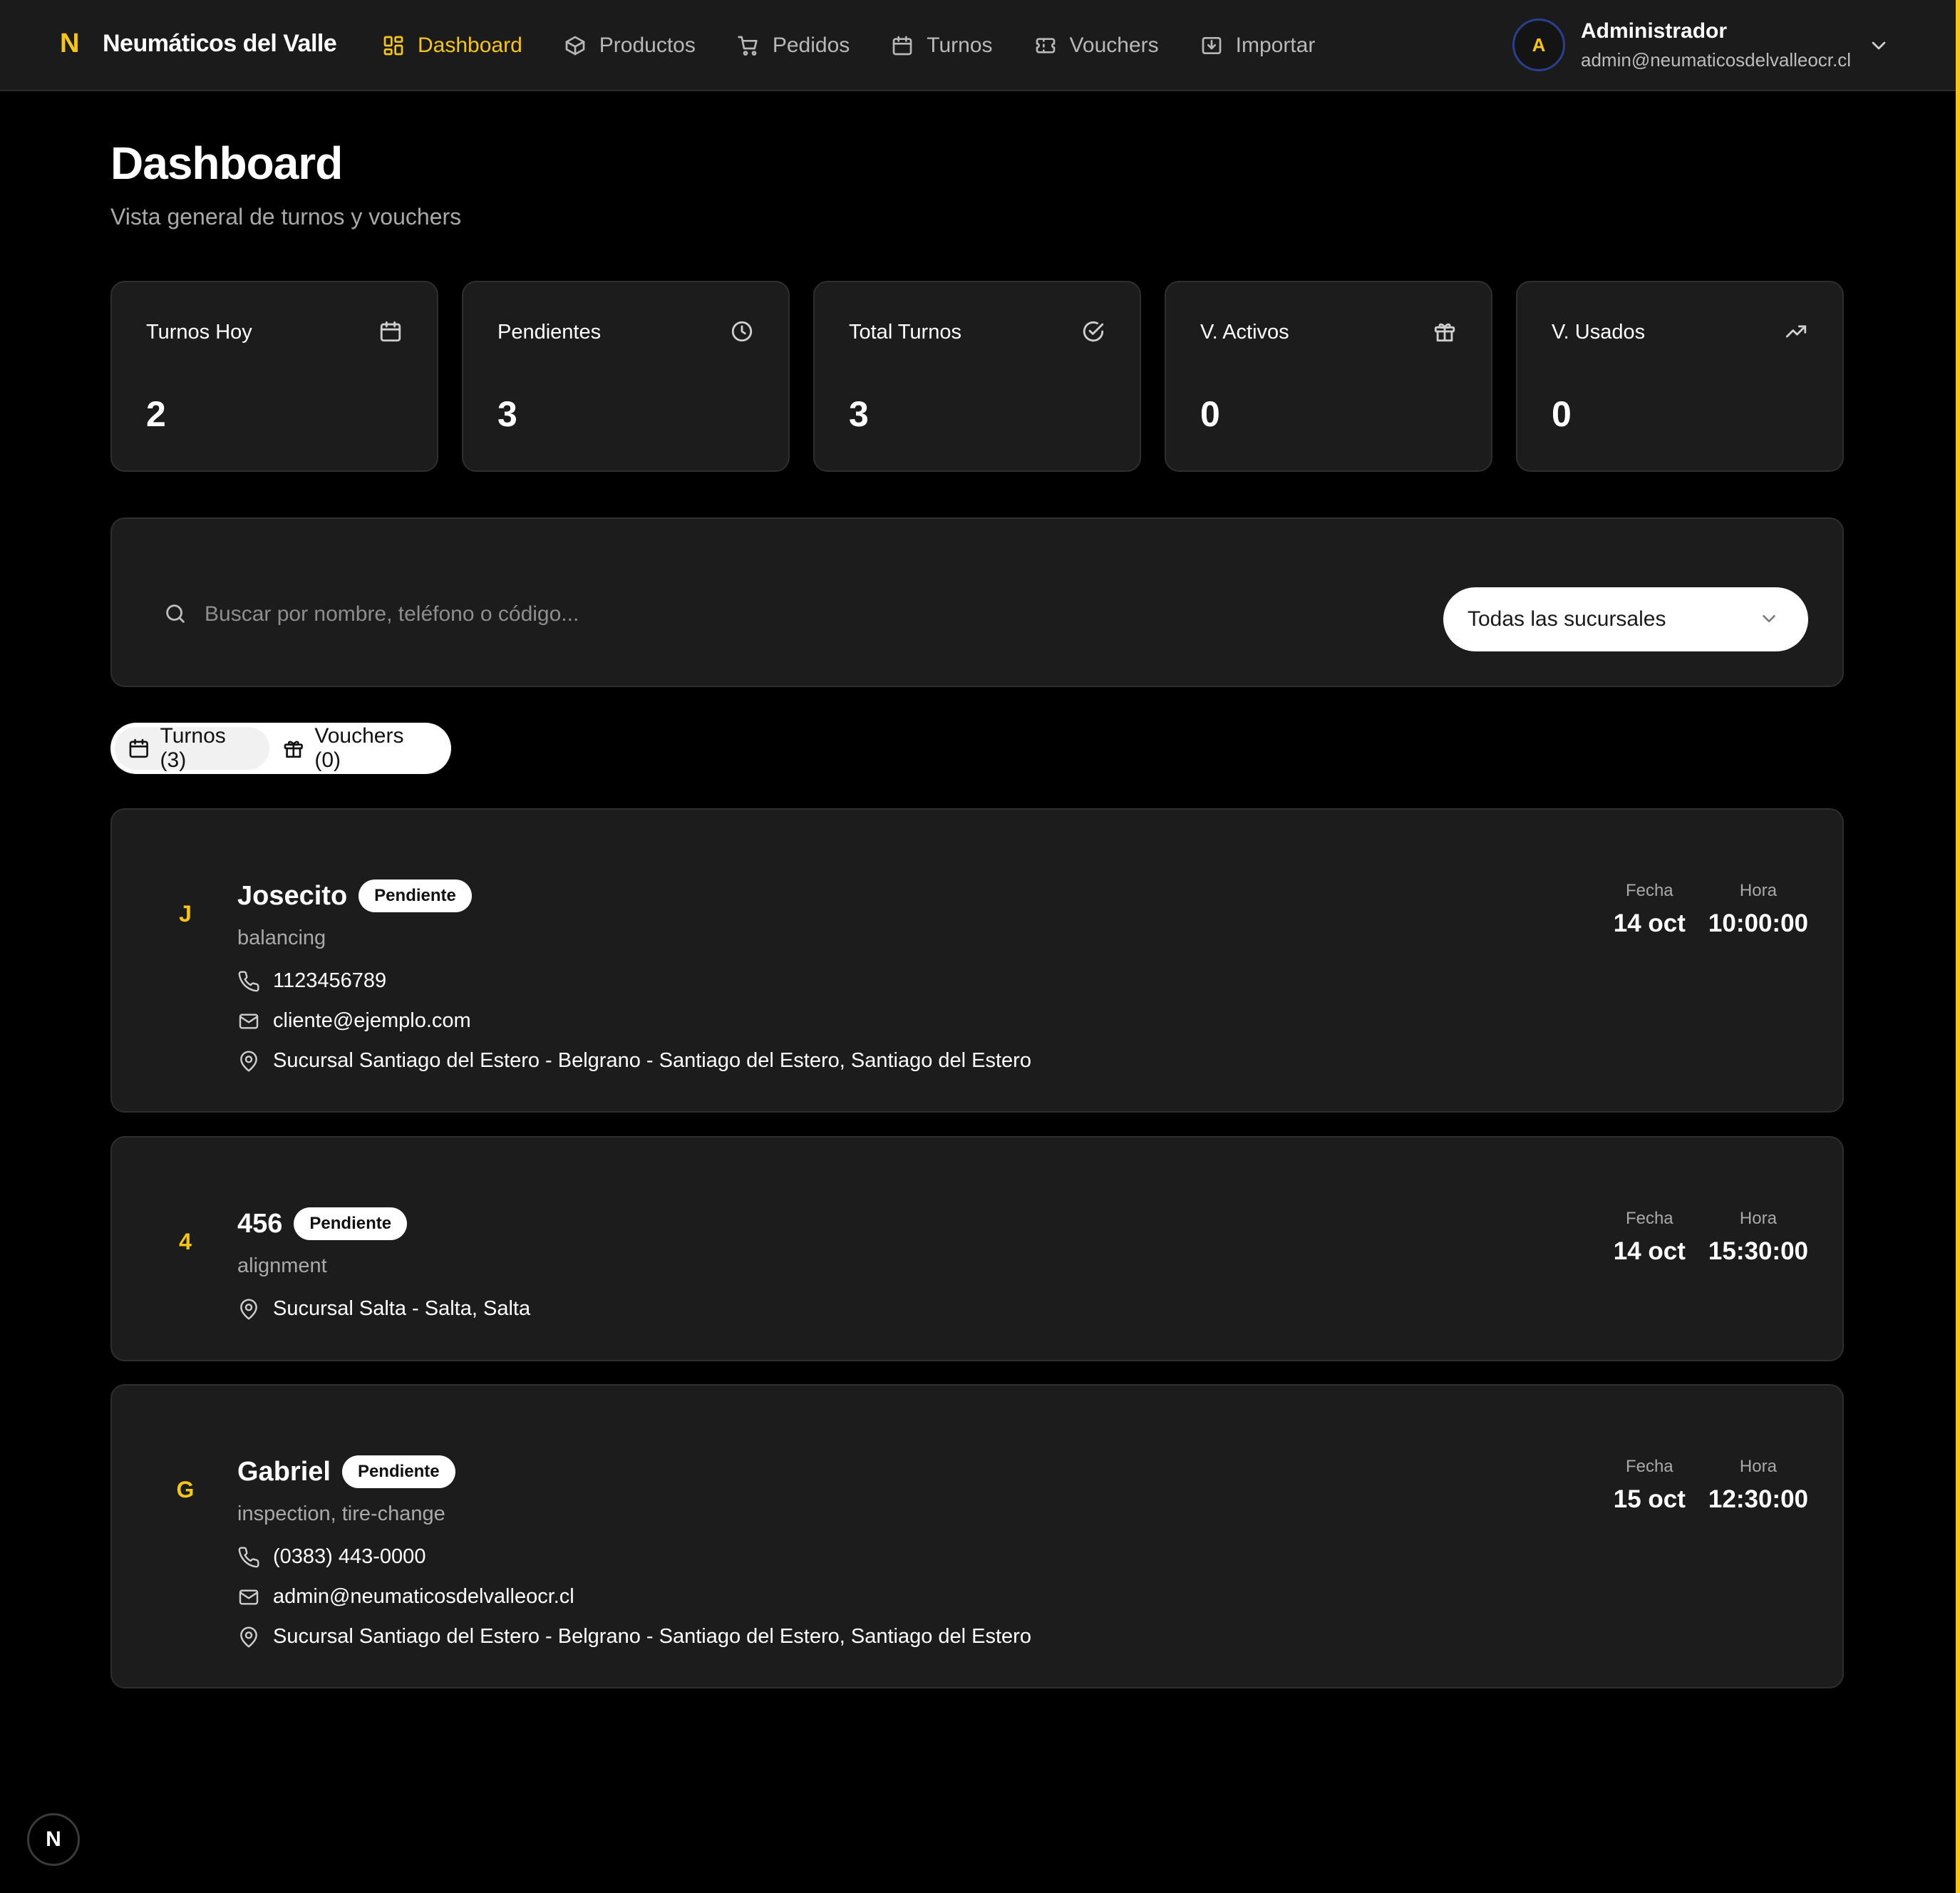 The width and height of the screenshot is (1960, 1893). I want to click on logo: N, so click(69, 44).